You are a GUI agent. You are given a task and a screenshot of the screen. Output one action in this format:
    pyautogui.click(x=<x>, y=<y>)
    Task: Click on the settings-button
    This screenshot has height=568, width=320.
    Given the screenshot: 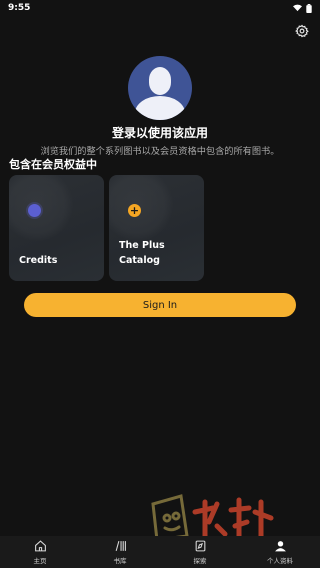 What is the action you would take?
    pyautogui.click(x=302, y=31)
    